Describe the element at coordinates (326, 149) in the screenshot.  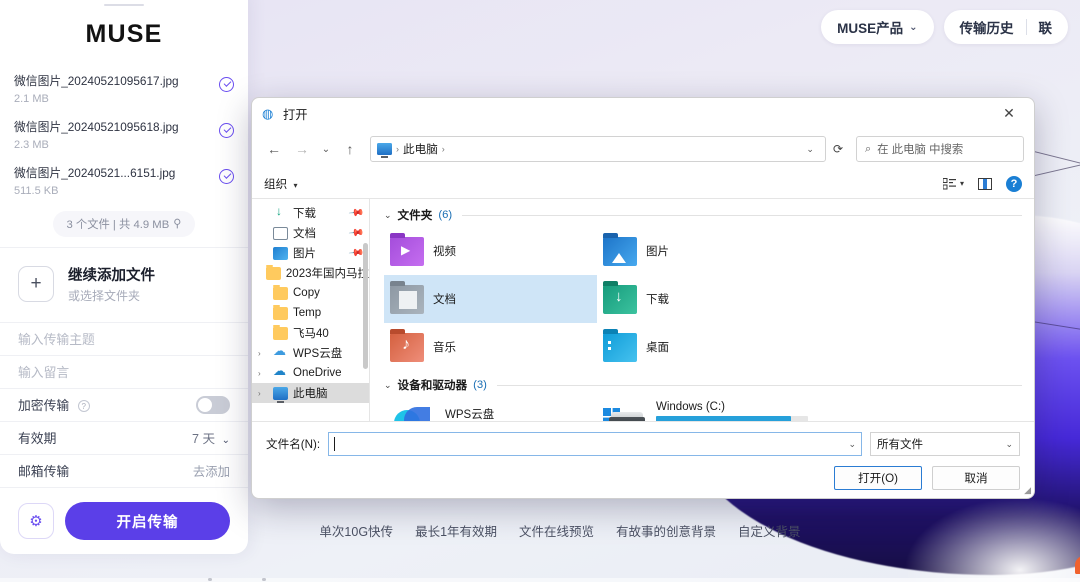
I see `recent-locations-button: ⌄` at that location.